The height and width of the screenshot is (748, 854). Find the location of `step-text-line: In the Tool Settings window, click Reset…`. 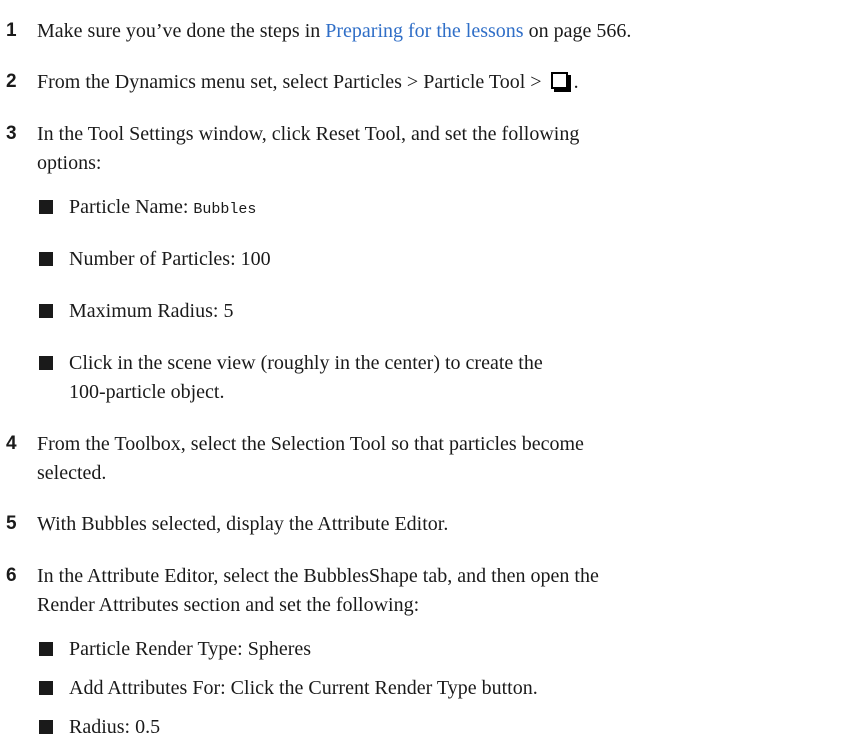

step-text-line: In the Tool Settings window, click Reset… is located at coordinates (308, 134).